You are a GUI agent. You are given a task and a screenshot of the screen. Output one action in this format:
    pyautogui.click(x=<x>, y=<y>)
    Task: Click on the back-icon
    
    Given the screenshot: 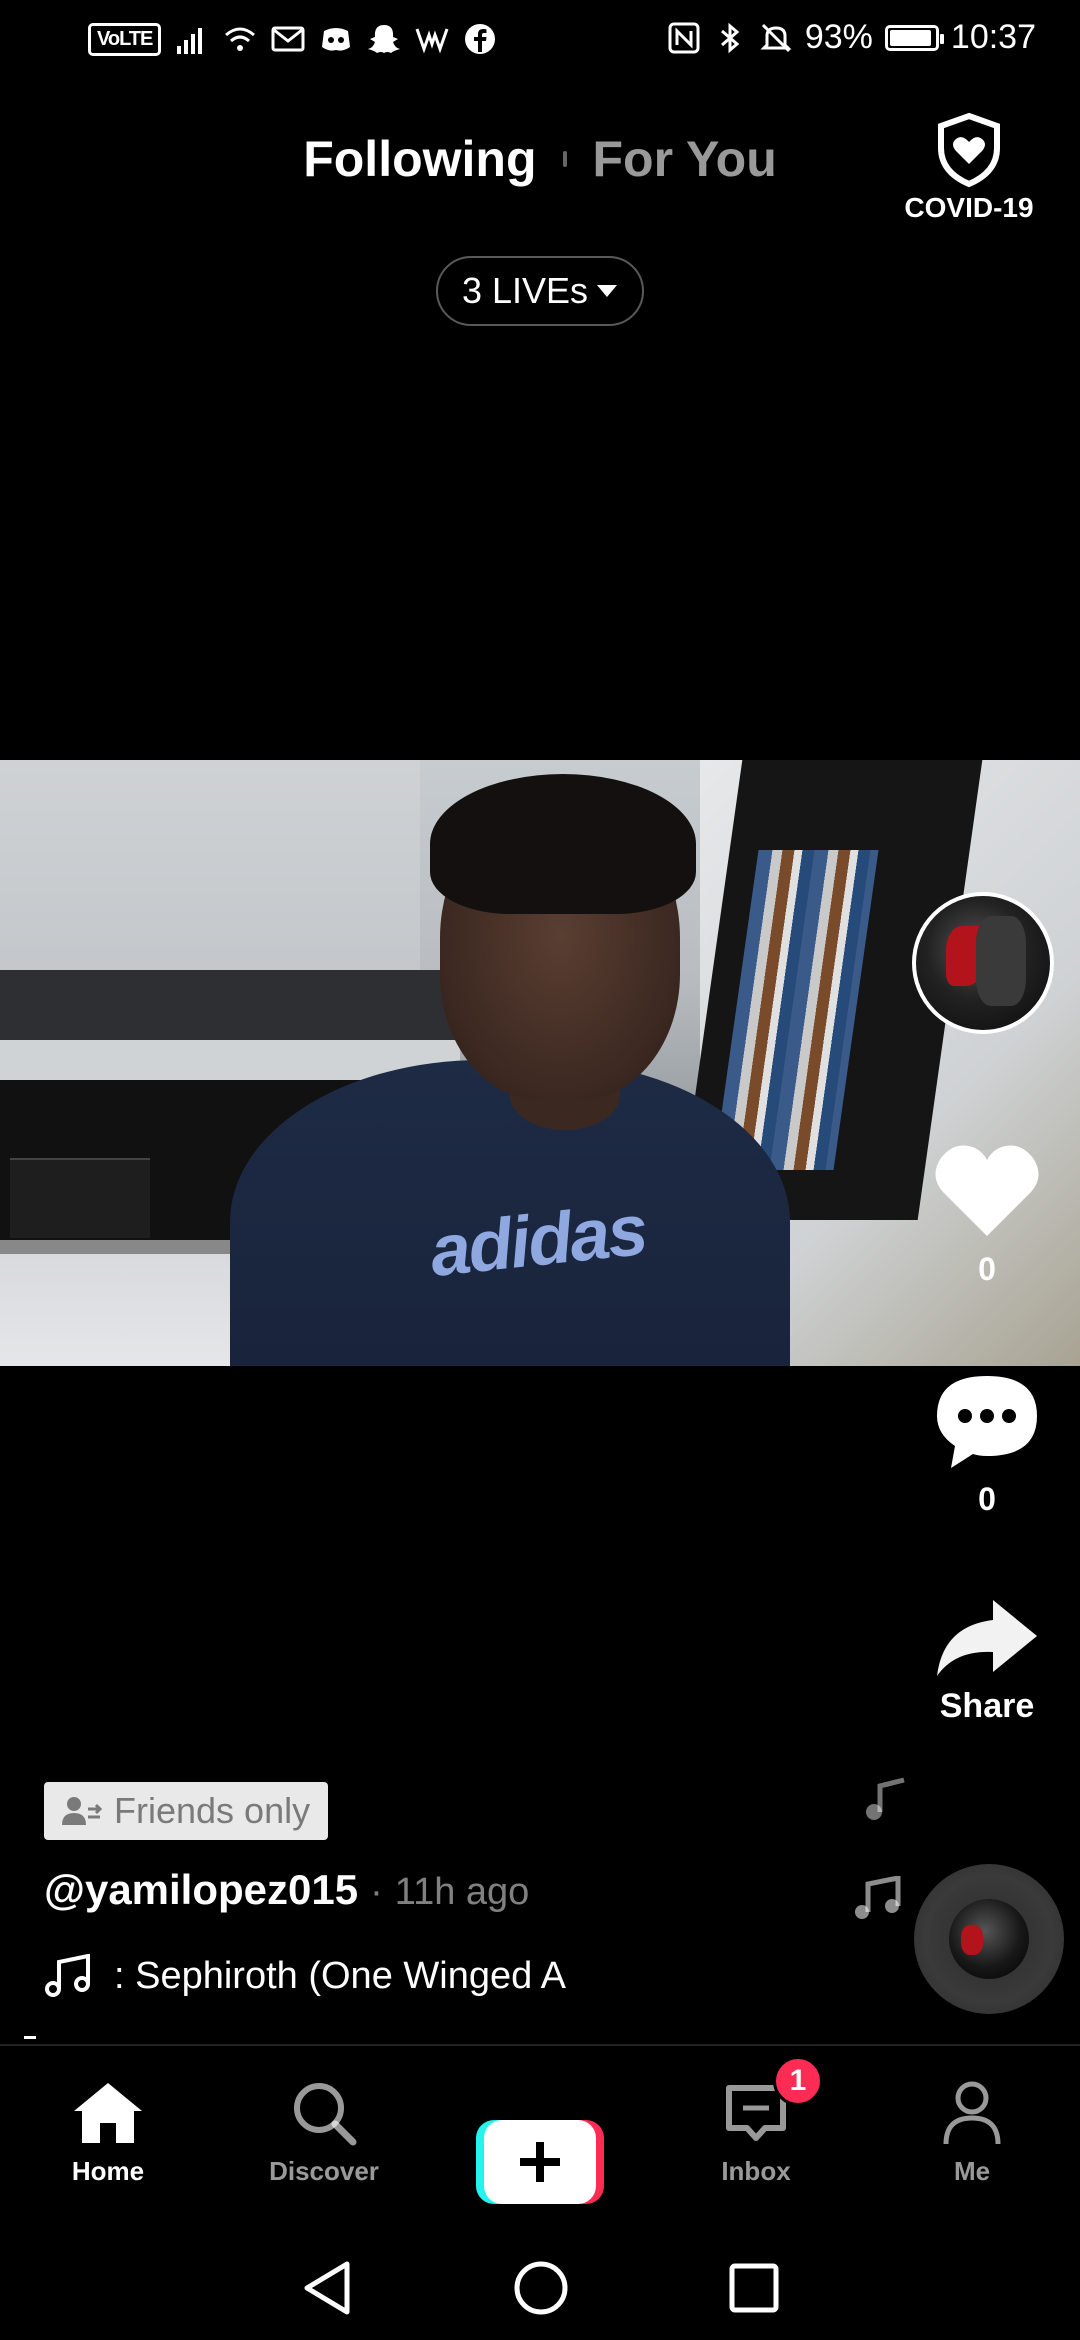 What is the action you would take?
    pyautogui.click(x=327, y=2288)
    